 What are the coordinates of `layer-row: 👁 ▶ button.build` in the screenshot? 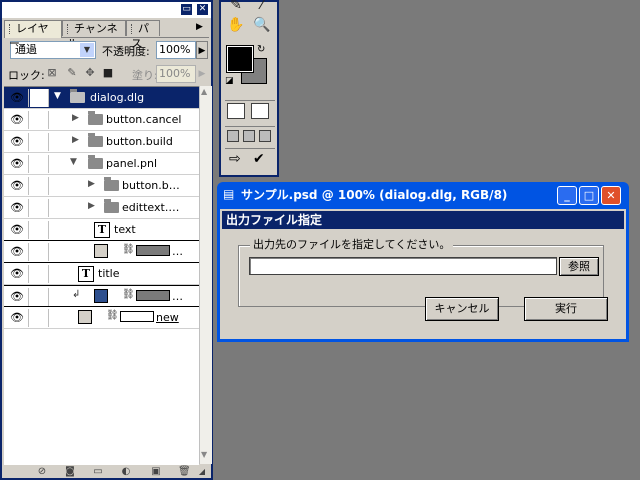 It's located at (101, 142).